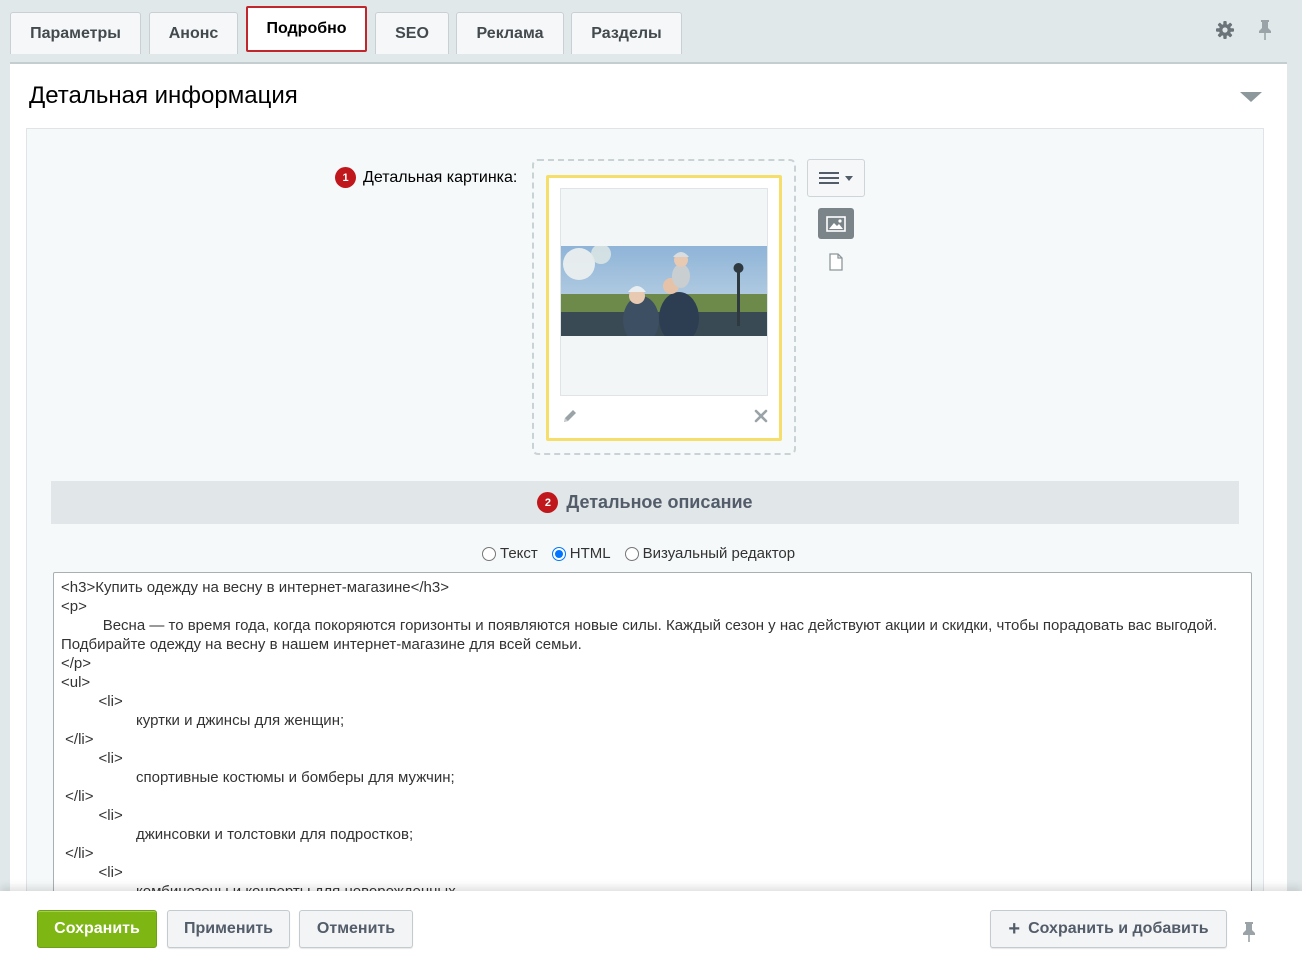 This screenshot has width=1302, height=962. I want to click on save-and-add-button: + Сохранить и добавить, so click(1108, 929).